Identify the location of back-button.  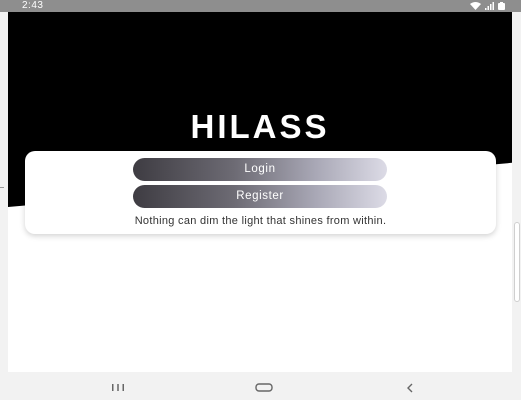
(410, 387).